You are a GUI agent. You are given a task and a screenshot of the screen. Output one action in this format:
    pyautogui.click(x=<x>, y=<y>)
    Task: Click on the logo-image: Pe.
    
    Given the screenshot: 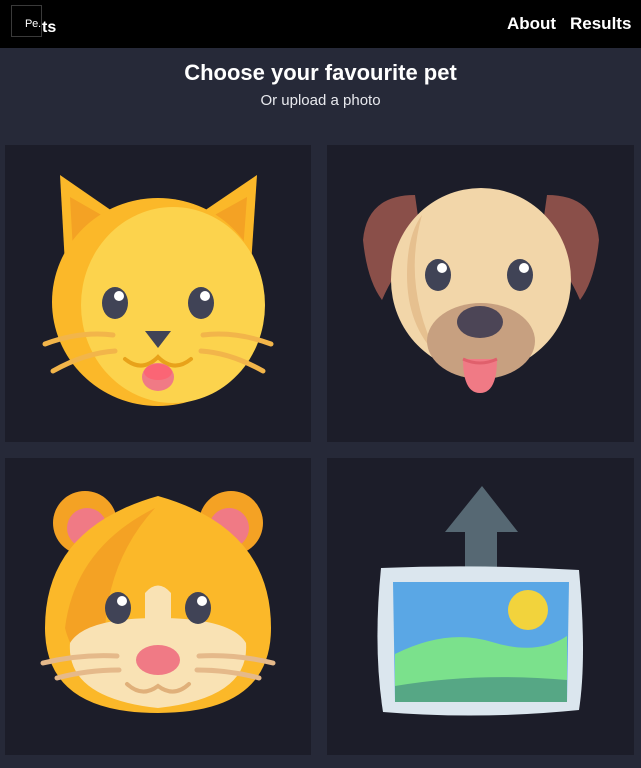 What is the action you would take?
    pyautogui.click(x=26, y=21)
    